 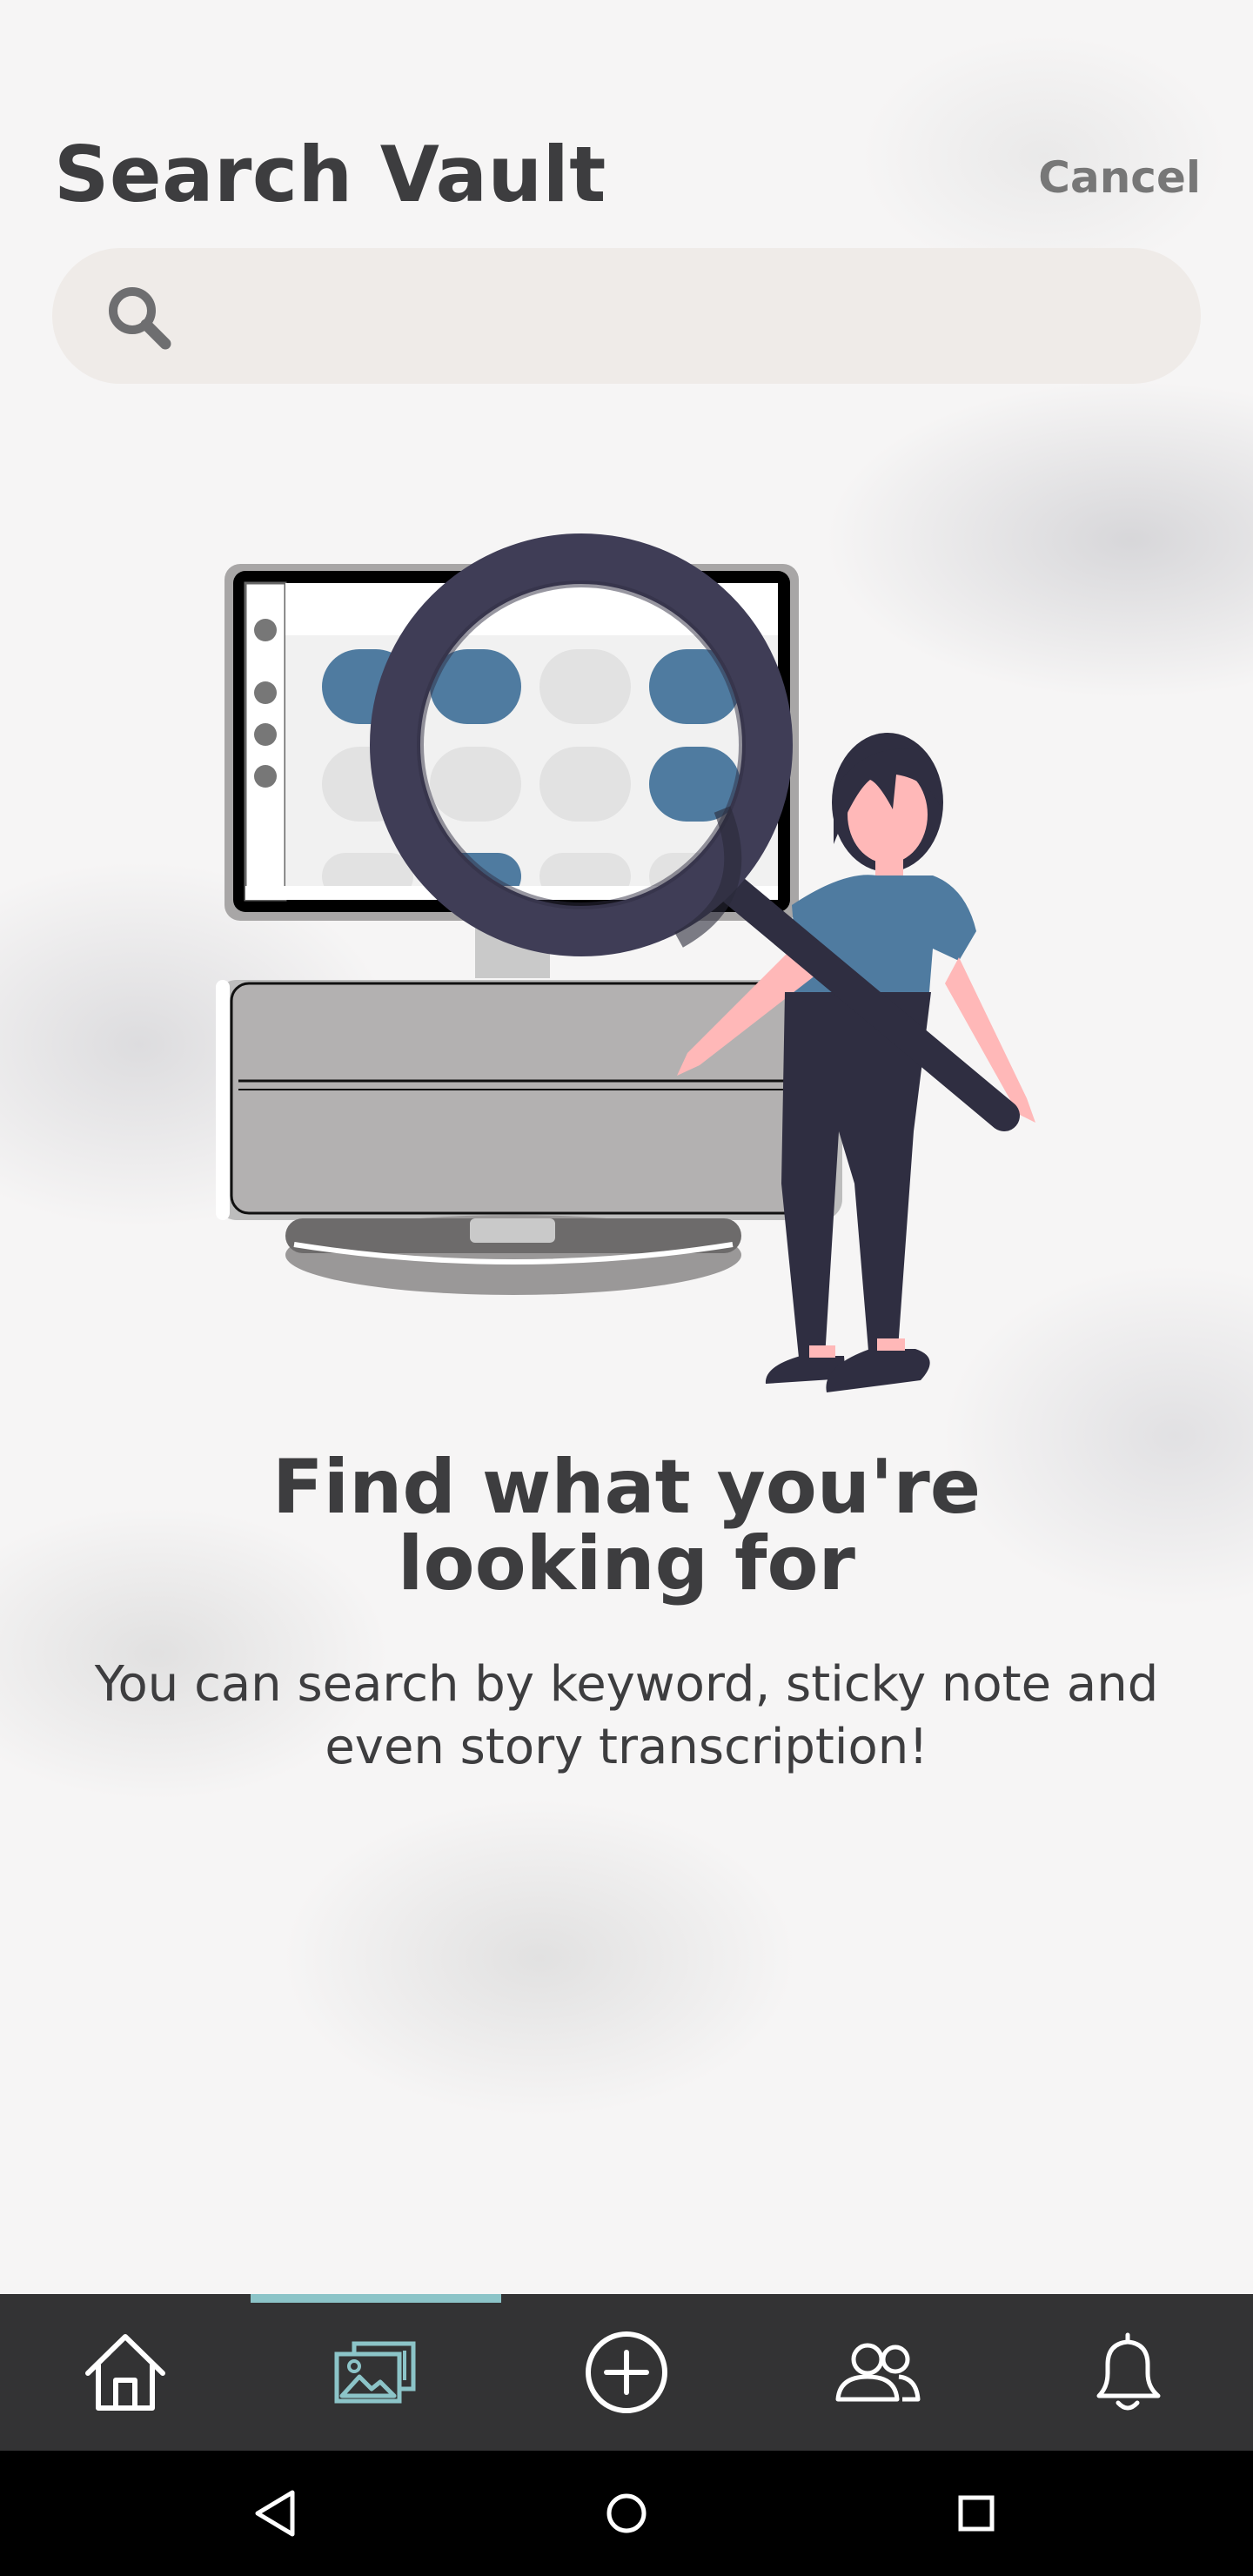 What do you see at coordinates (674, 316) in the screenshot?
I see `search-input` at bounding box center [674, 316].